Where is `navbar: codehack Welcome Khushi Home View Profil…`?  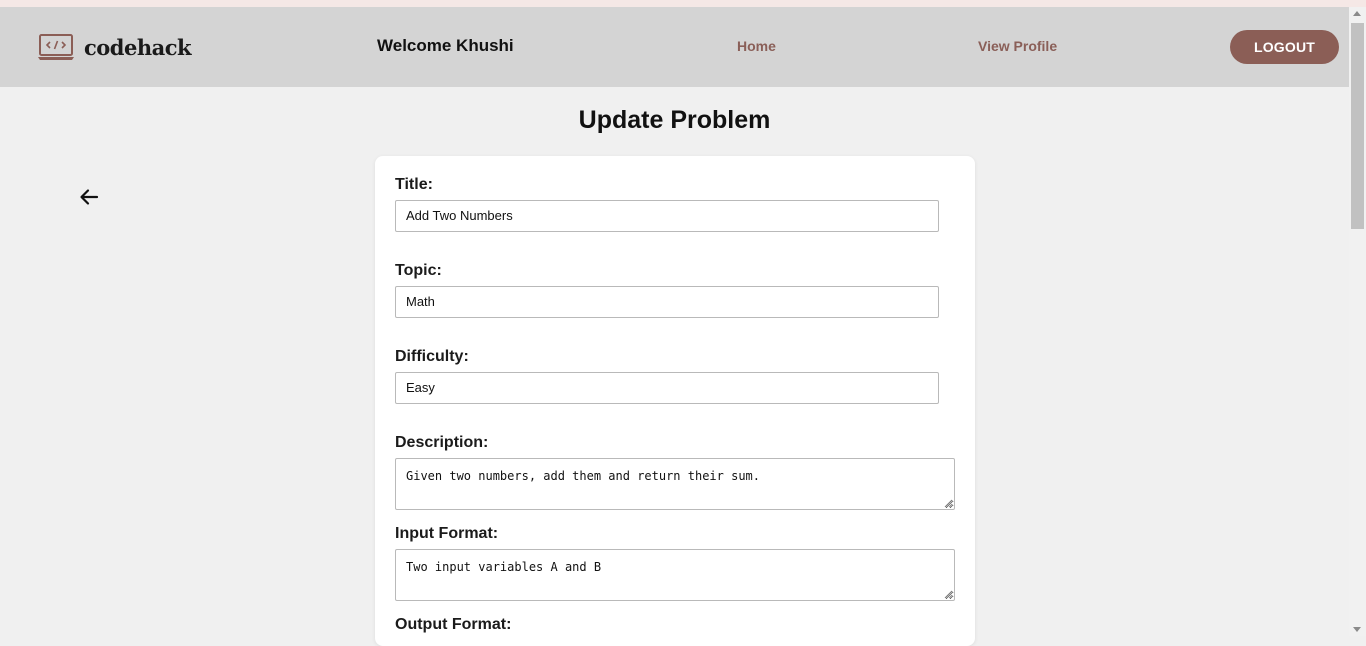
navbar: codehack Welcome Khushi Home View Profil… is located at coordinates (674, 47).